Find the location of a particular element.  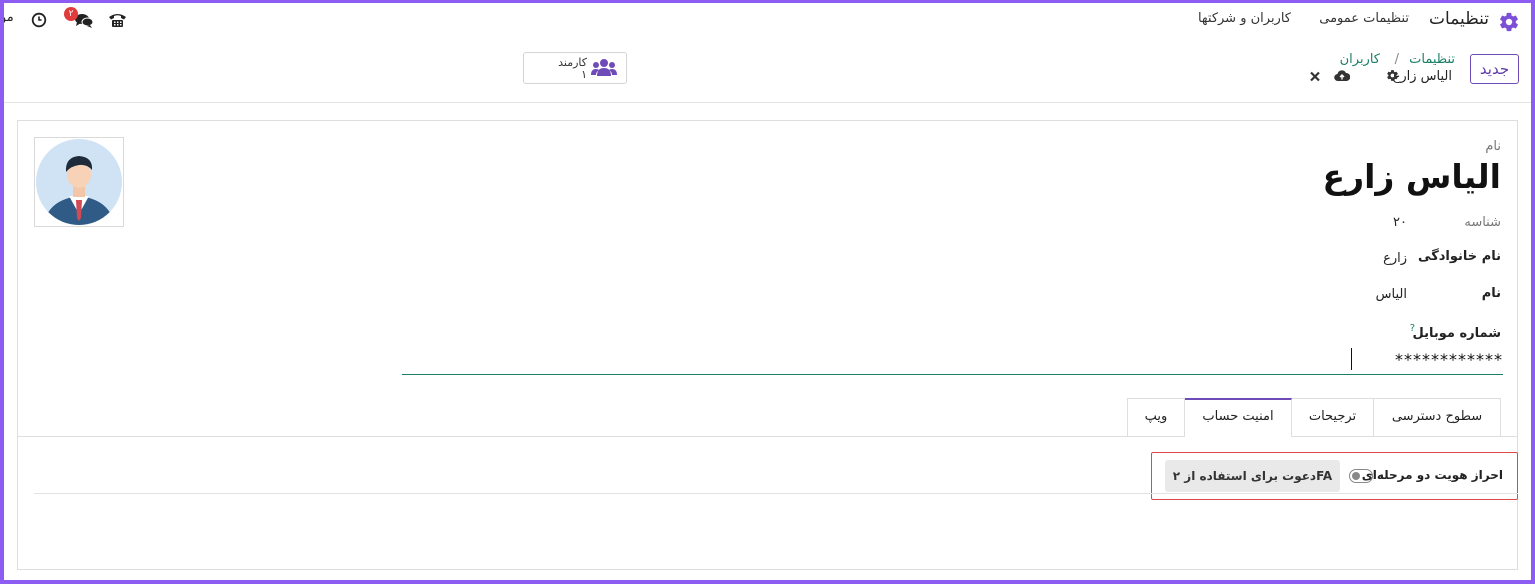

last-name-label: نام خانوادگی is located at coordinates (1459, 256).